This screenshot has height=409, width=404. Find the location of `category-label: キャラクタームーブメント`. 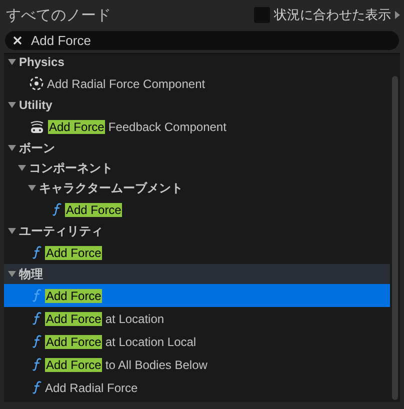

category-label: キャラクタームーブメント is located at coordinates (111, 188).